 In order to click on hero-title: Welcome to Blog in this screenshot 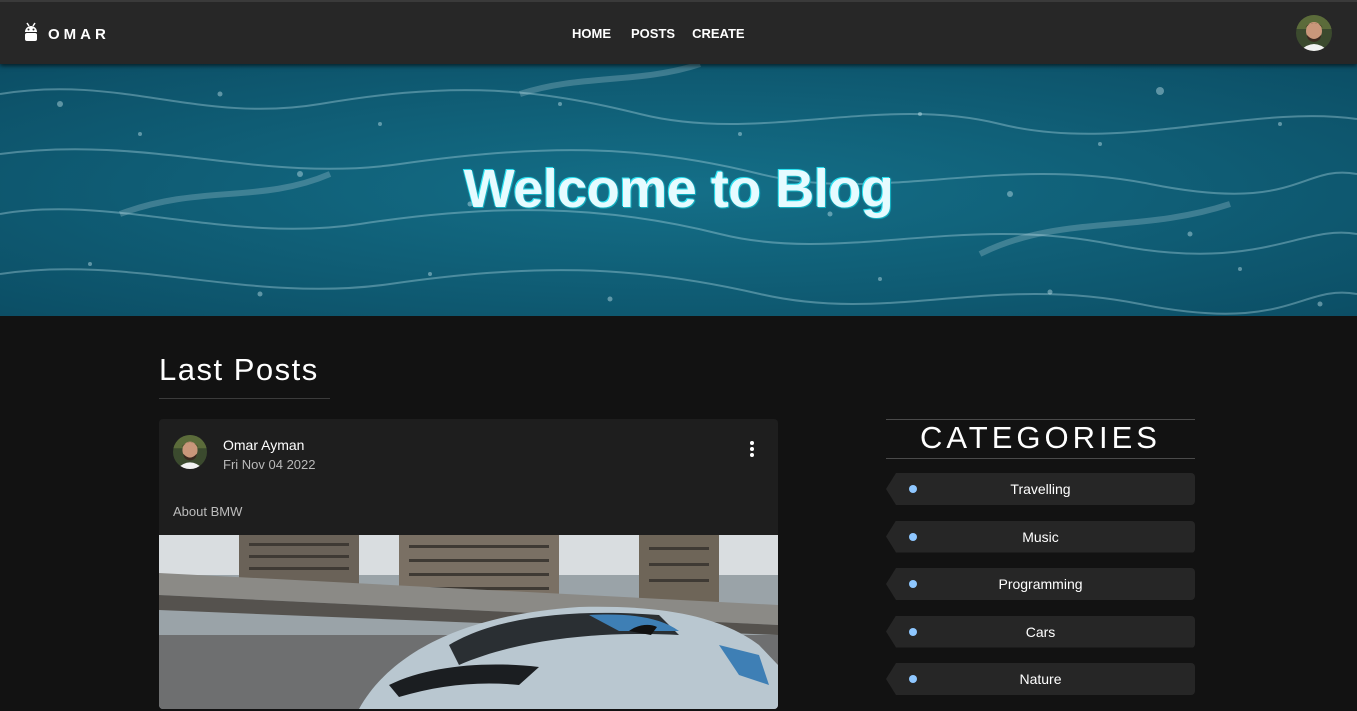, I will do `click(678, 189)`.